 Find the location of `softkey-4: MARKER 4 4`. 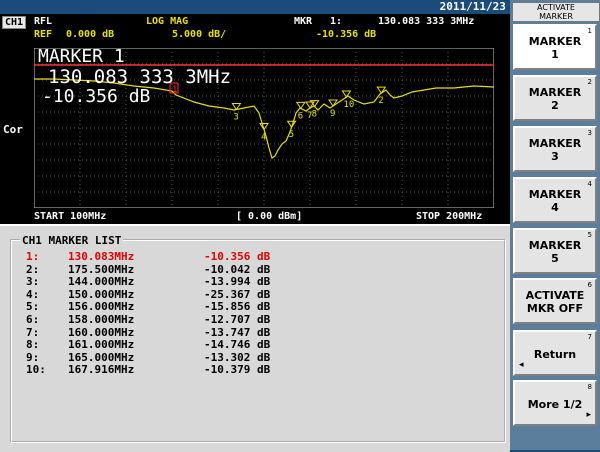

softkey-4: MARKER 4 4 is located at coordinates (555, 200).